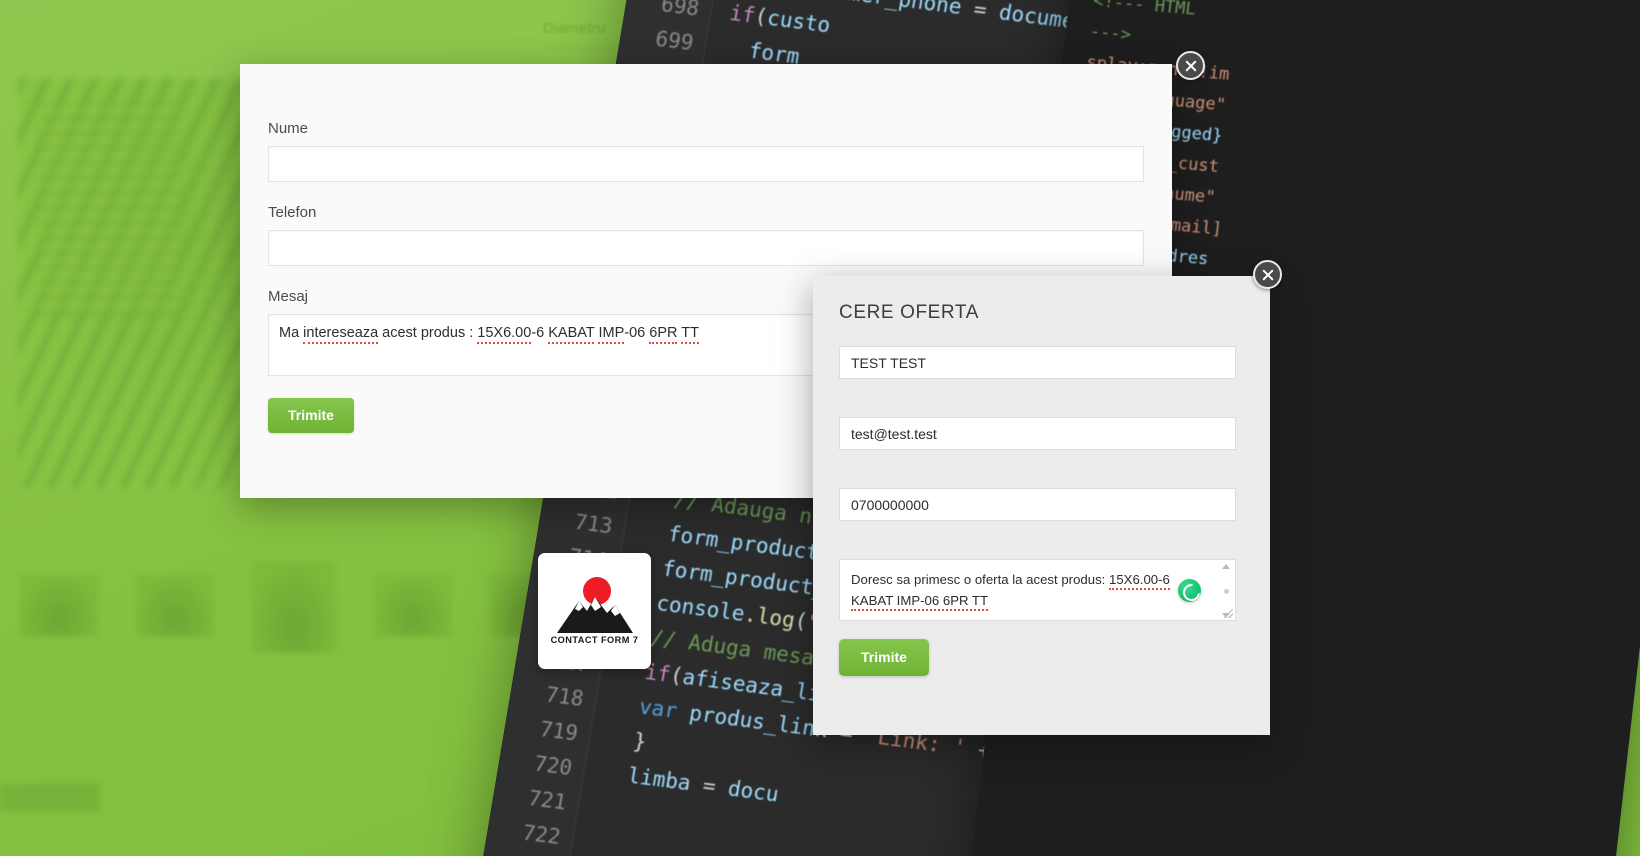 This screenshot has height=856, width=1640. Describe the element at coordinates (1037, 362) in the screenshot. I see `oferta-name-input` at that location.